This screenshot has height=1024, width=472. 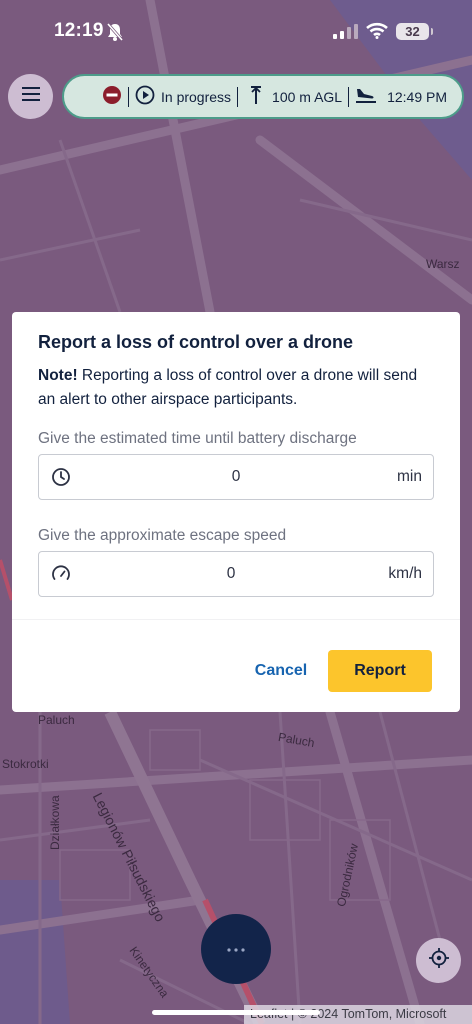 I want to click on flight-altitude-text: 100 m AGL, so click(x=307, y=96).